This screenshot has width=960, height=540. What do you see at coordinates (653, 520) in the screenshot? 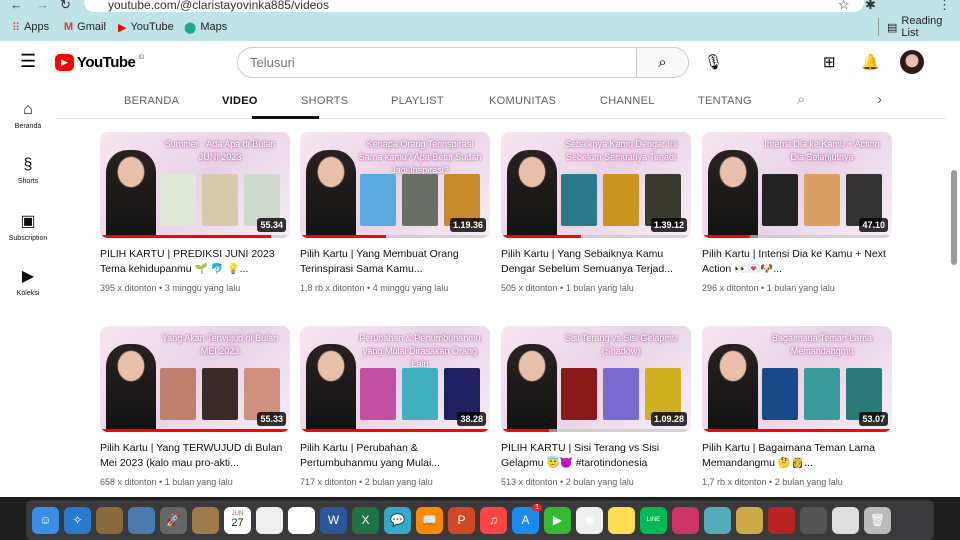
I see `line-icon: LINE` at bounding box center [653, 520].